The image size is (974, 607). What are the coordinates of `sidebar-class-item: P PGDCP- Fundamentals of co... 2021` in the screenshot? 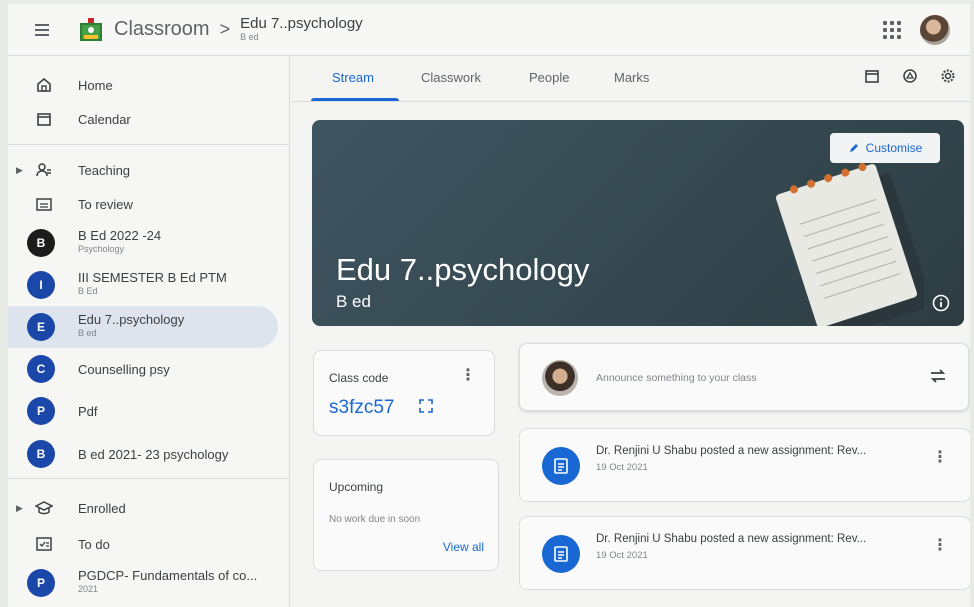 It's located at (143, 583).